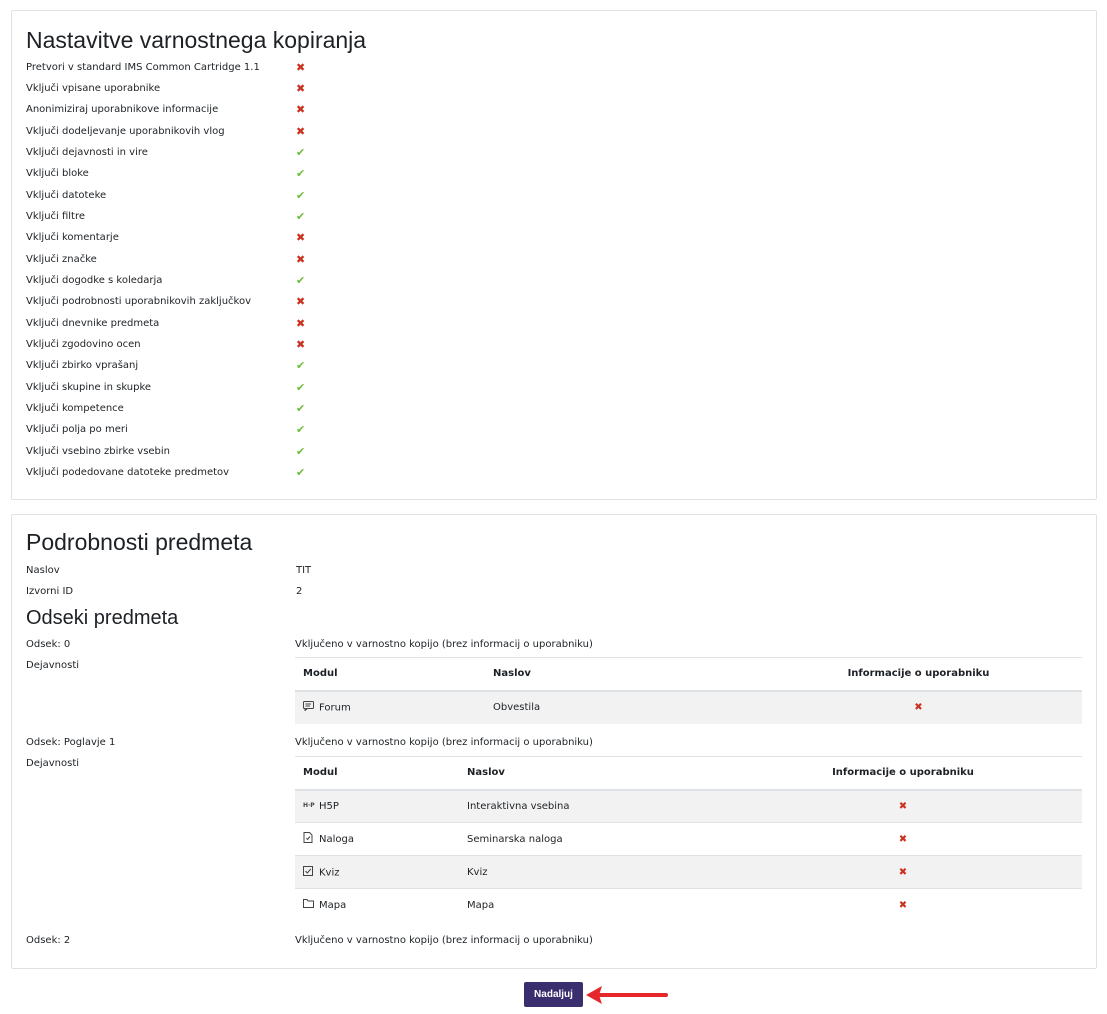 This screenshot has height=1014, width=1107. Describe the element at coordinates (72, 237) in the screenshot. I see `setting-label: Vključi komentarje` at that location.